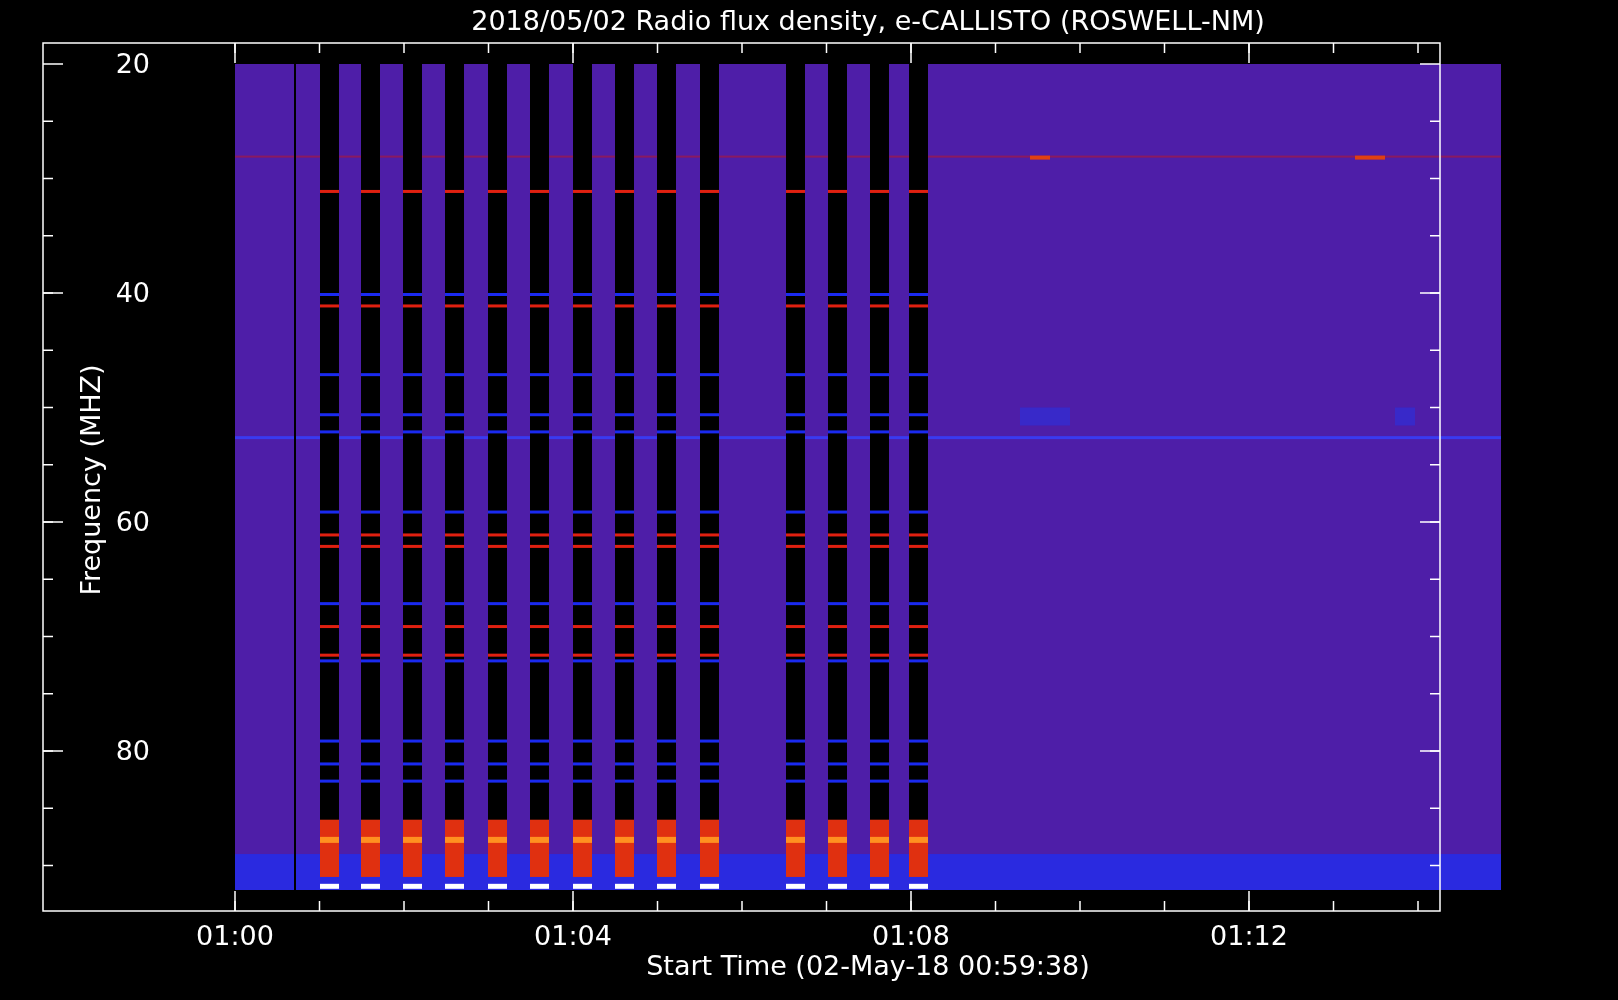  I want to click on y-tick-label: 20, so click(132, 63).